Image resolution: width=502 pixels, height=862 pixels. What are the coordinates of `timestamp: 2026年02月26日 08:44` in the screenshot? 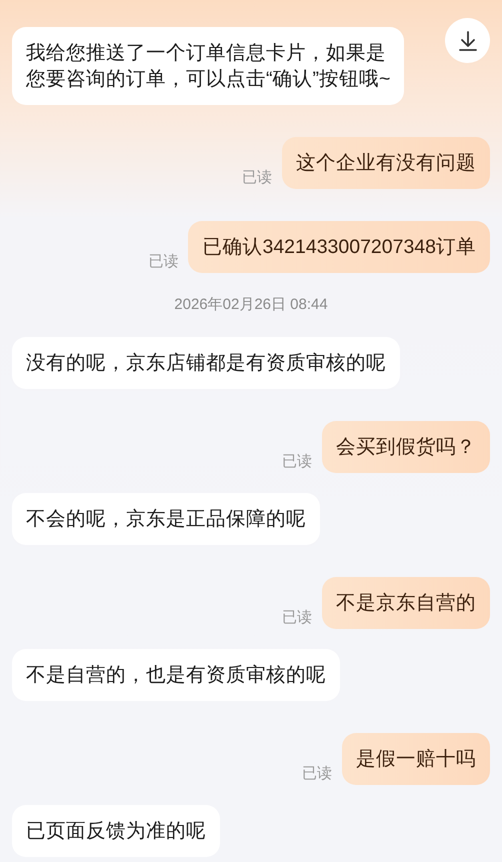 It's located at (251, 305).